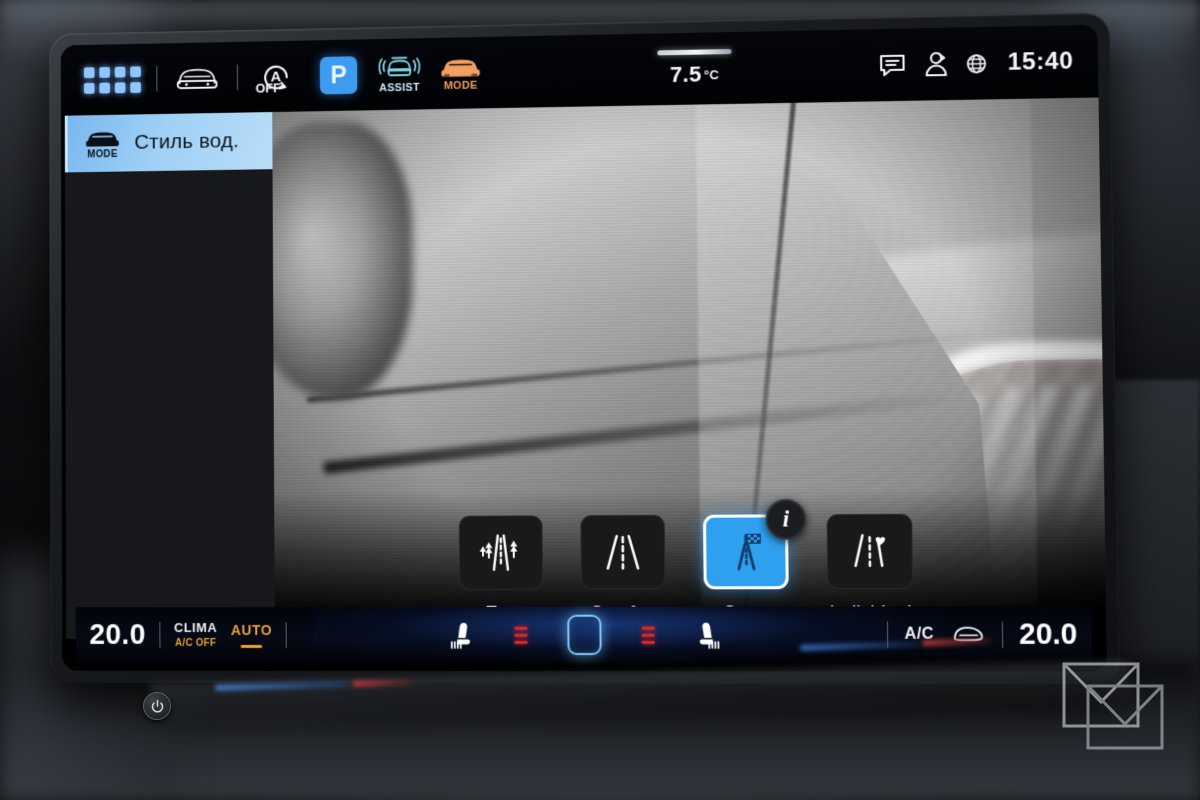  I want to click on auto-climate-button: AUTO, so click(252, 635).